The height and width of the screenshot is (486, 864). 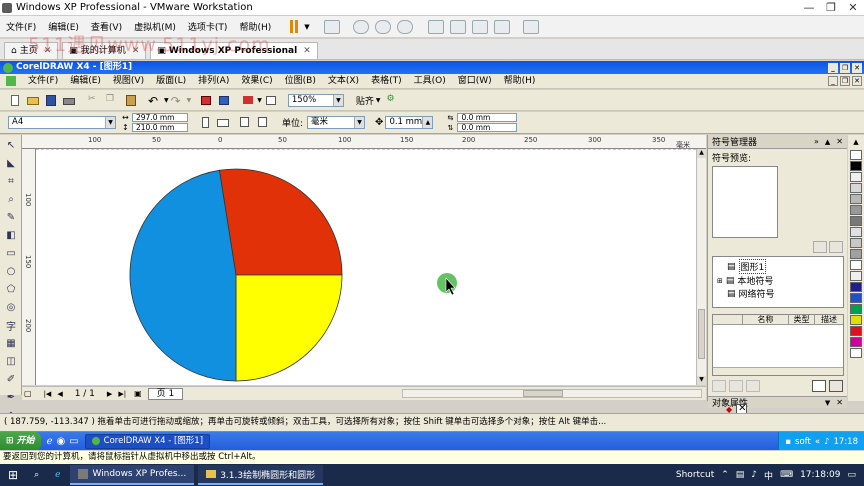 What do you see at coordinates (364, 142) in the screenshot?
I see `horizontal-ruler: 100 50 0 50 100 150 200 250 300 350 毫米` at bounding box center [364, 142].